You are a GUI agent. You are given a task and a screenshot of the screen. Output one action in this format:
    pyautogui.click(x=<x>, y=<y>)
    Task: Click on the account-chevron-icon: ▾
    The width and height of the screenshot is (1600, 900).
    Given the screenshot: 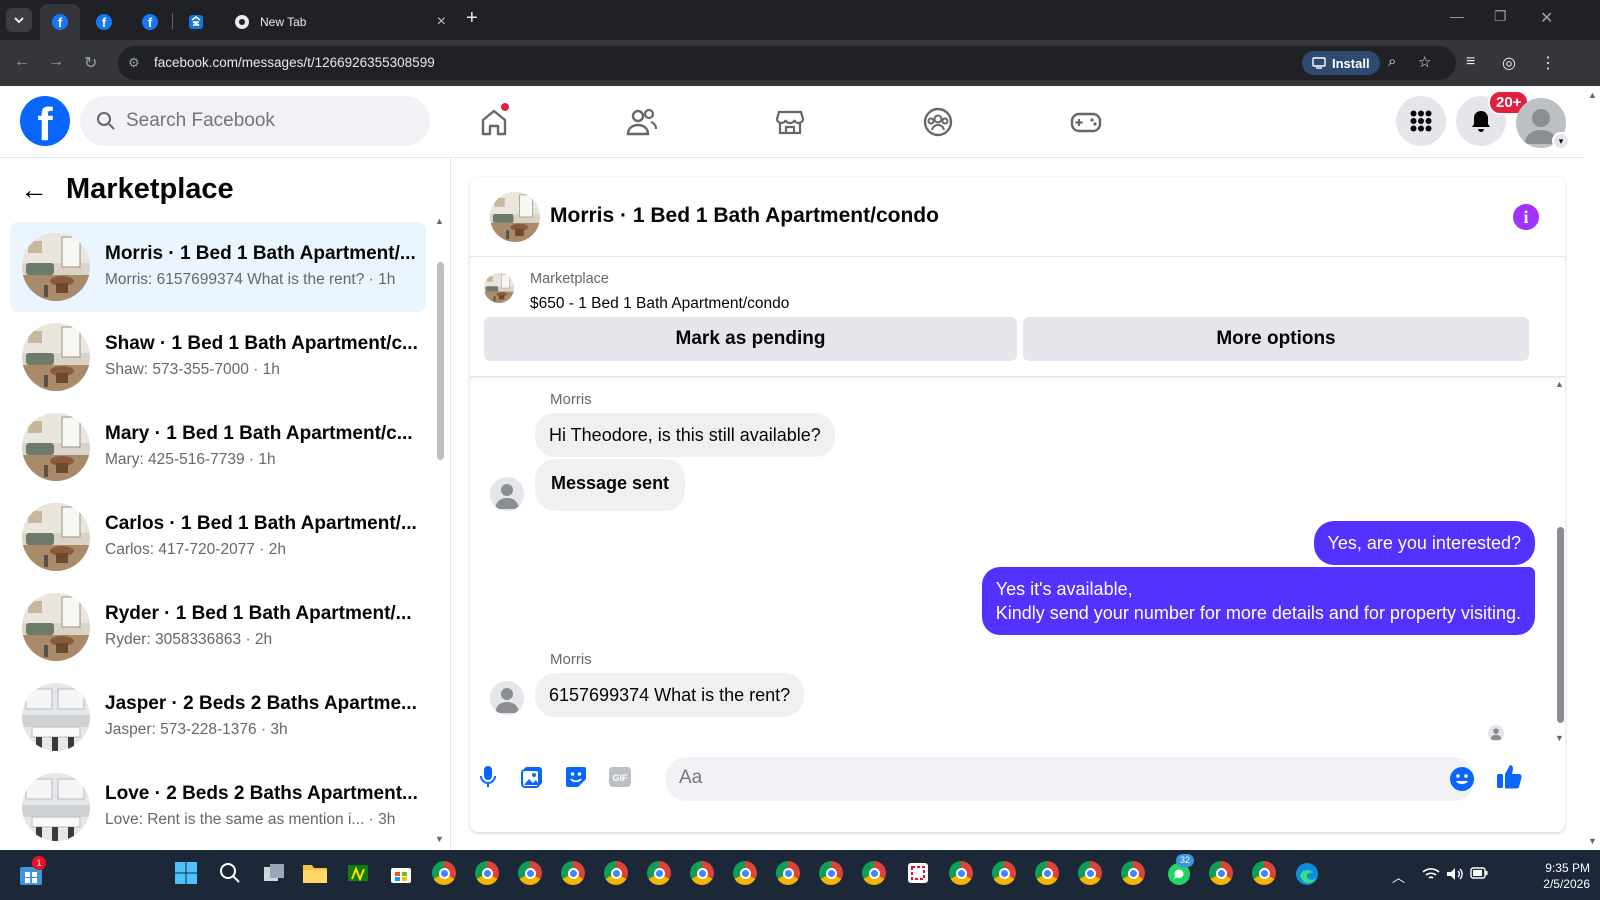 What is the action you would take?
    pyautogui.click(x=1561, y=141)
    